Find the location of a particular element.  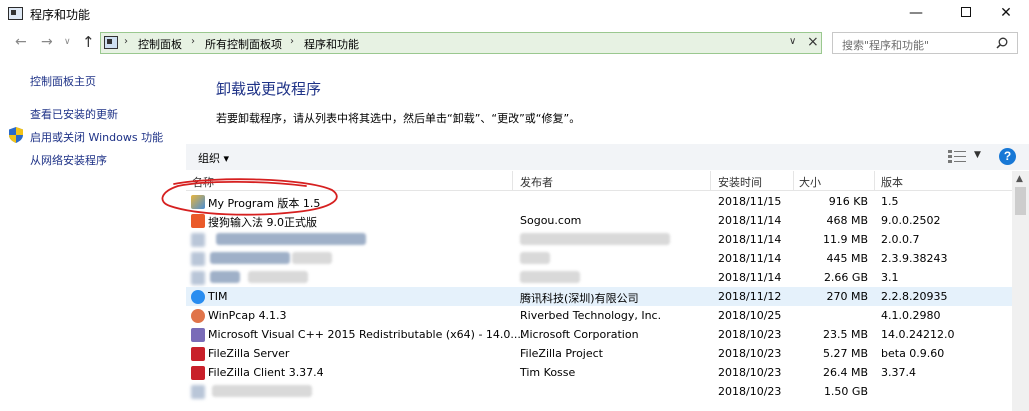

page-description: 若要卸载程序，请从列表中将其选中，然后单击“卸载”、“更改”或“修复”。 is located at coordinates (398, 118).